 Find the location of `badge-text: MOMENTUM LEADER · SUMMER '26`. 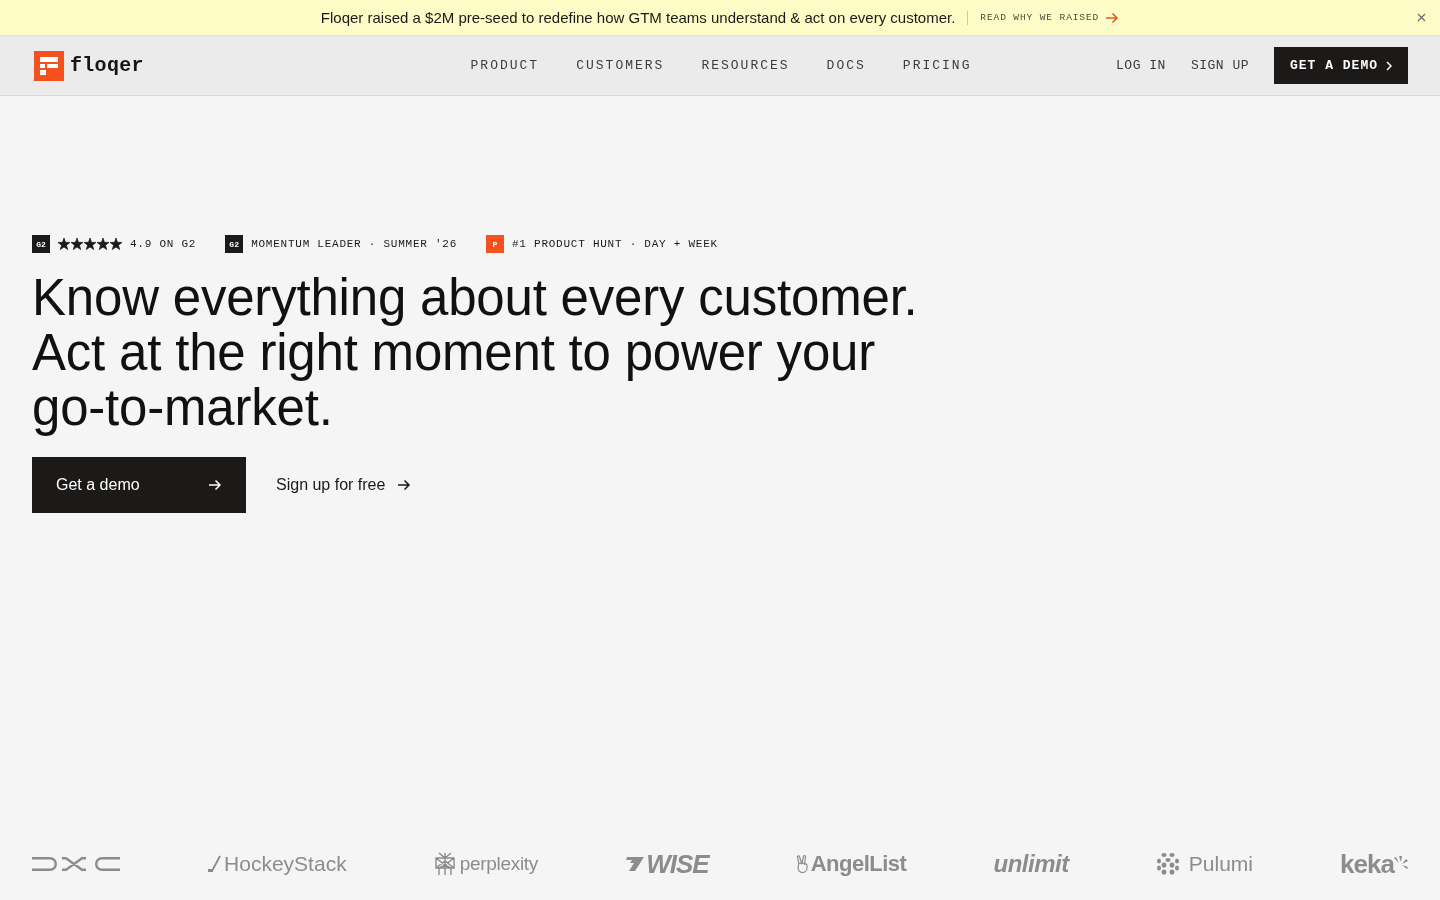

badge-text: MOMENTUM LEADER · SUMMER '26 is located at coordinates (354, 244).